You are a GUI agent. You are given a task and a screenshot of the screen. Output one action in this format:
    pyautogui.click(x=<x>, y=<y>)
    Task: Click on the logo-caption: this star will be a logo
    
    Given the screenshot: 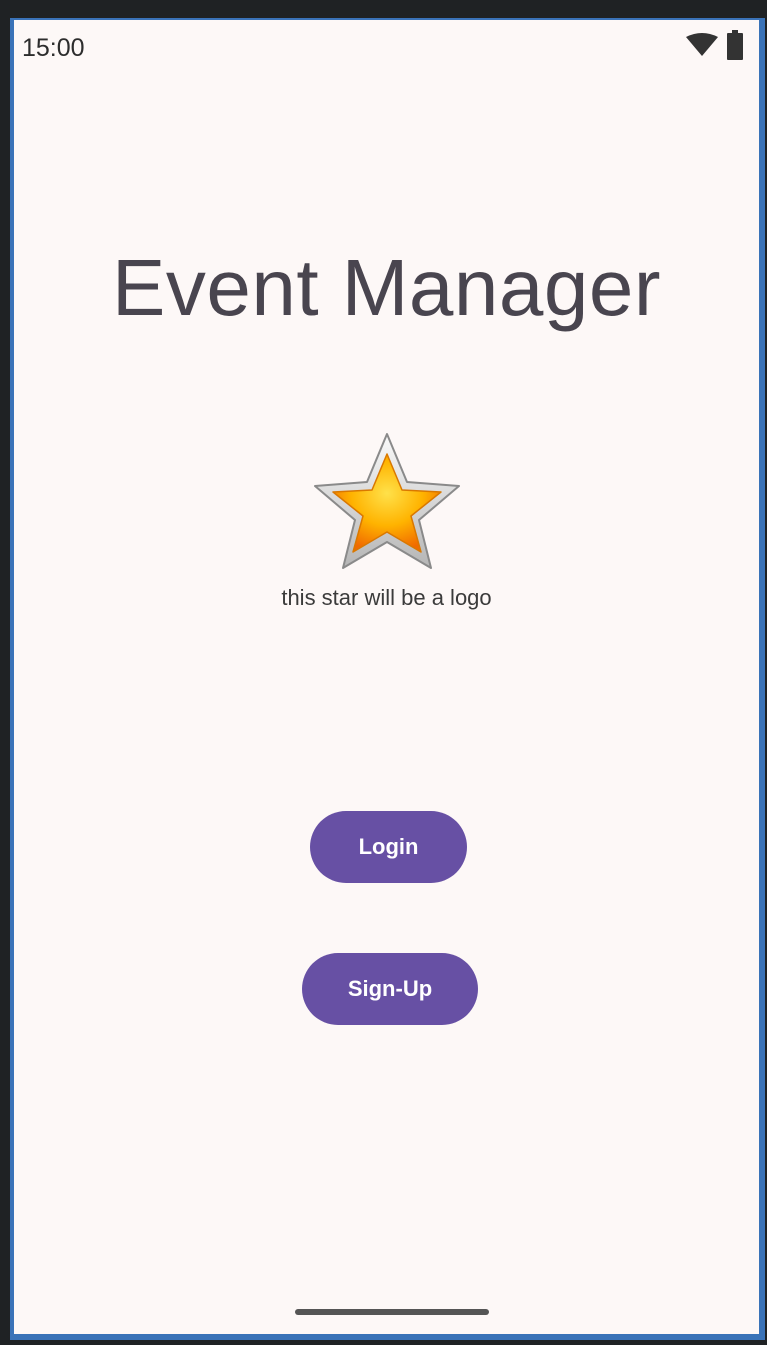 What is the action you would take?
    pyautogui.click(x=386, y=597)
    